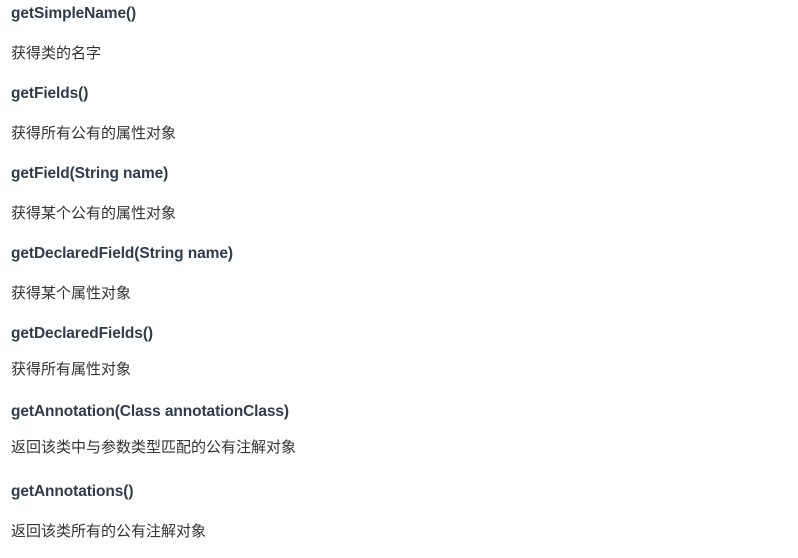  I want to click on method-description: 获得类的名字, so click(56, 53).